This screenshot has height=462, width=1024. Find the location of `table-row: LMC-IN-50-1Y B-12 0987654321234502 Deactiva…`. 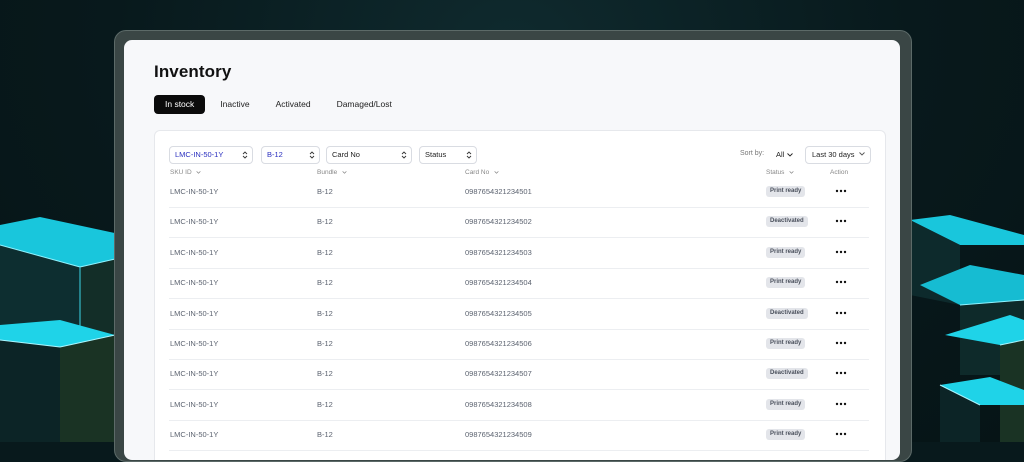

table-row: LMC-IN-50-1Y B-12 0987654321234502 Deactiva… is located at coordinates (519, 223).